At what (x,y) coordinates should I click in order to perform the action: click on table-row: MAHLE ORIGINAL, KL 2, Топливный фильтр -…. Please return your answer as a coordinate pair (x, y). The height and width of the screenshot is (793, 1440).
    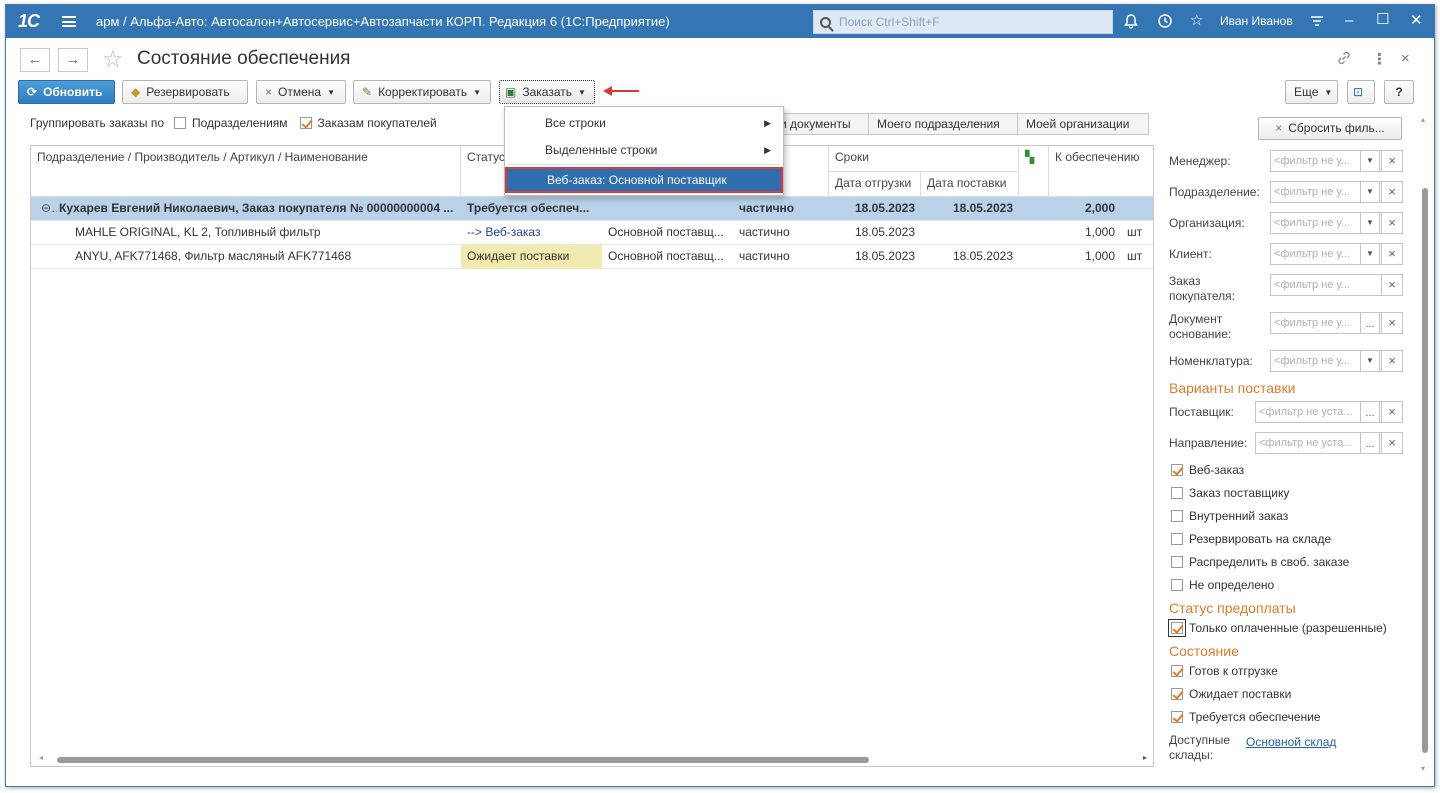
    Looking at the image, I should click on (592, 233).